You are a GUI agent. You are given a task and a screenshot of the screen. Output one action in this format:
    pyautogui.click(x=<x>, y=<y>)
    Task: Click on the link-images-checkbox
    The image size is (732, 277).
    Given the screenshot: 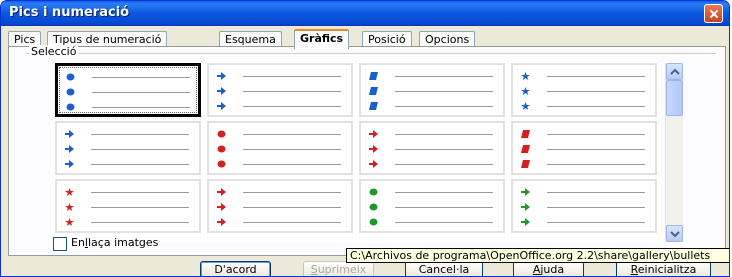 What is the action you would take?
    pyautogui.click(x=60, y=244)
    